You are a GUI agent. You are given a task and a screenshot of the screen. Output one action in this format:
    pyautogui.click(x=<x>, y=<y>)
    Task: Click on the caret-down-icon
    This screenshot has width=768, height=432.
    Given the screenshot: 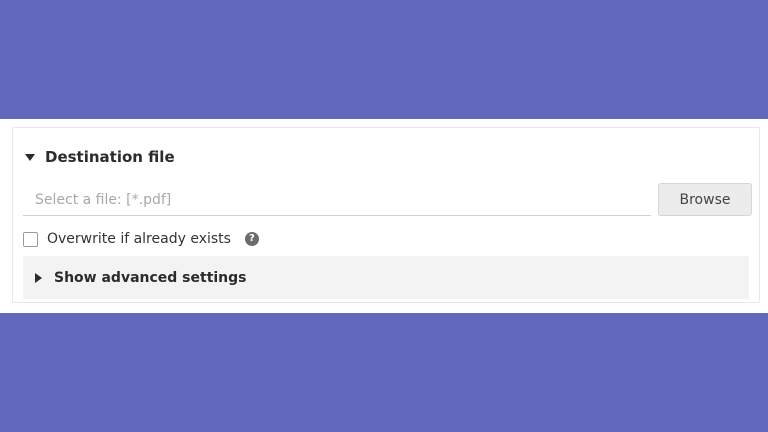 What is the action you would take?
    pyautogui.click(x=30, y=157)
    